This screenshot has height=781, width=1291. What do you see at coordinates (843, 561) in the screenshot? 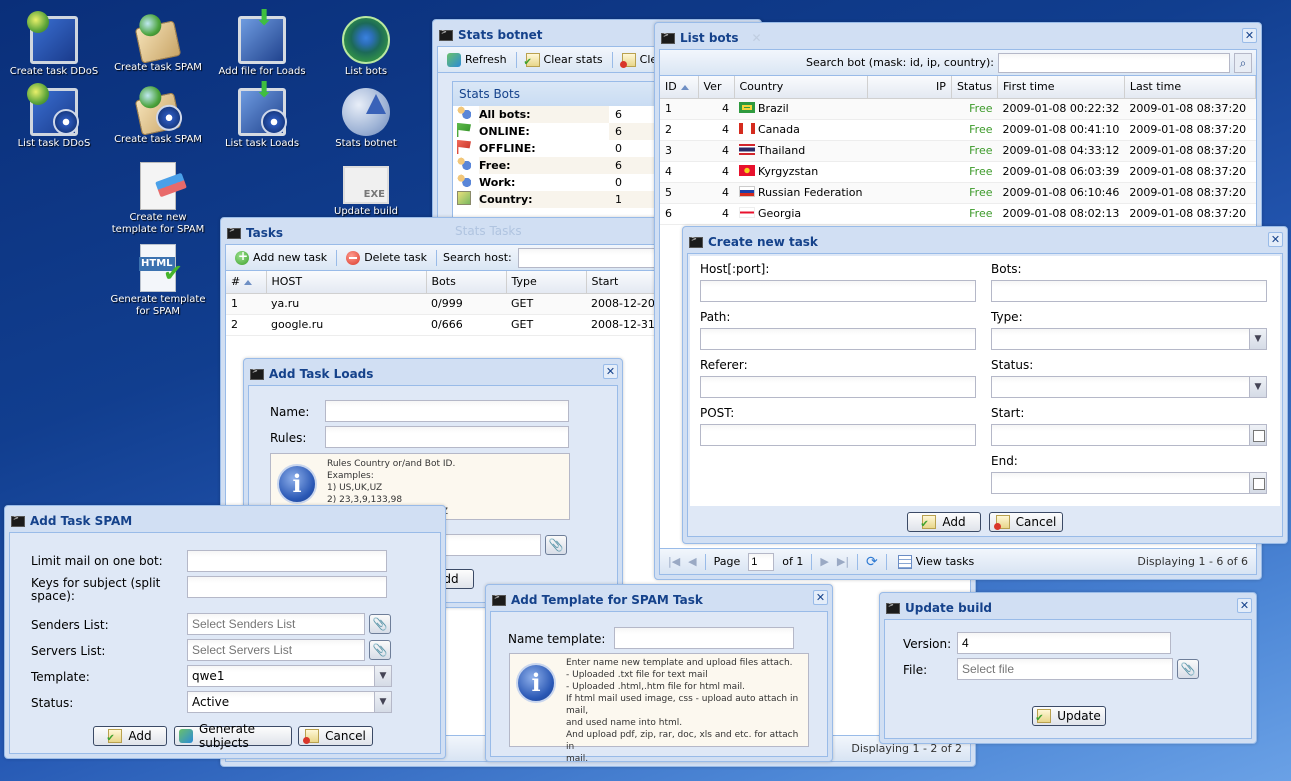
I see `last-page-button: ▶|` at bounding box center [843, 561].